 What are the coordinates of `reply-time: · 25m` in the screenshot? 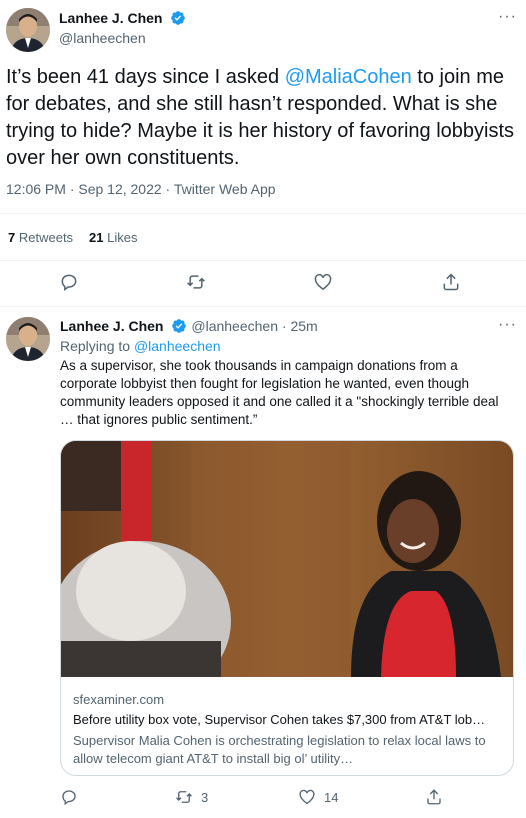 It's located at (298, 326).